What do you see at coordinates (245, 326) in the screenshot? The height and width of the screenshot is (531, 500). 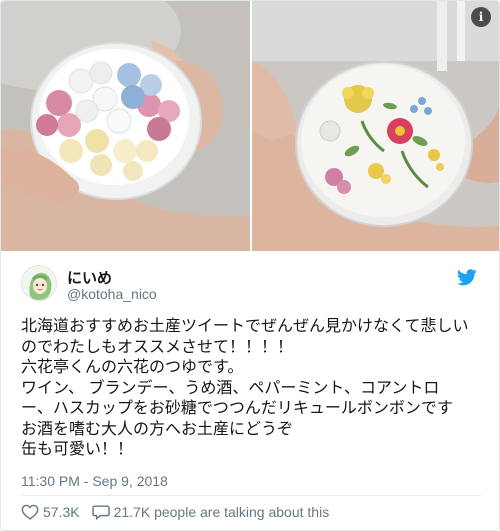 I see `tweet-text-line: 北海道おすすめお土産ツイートでぜんぜん見かけなくて悲しい` at bounding box center [245, 326].